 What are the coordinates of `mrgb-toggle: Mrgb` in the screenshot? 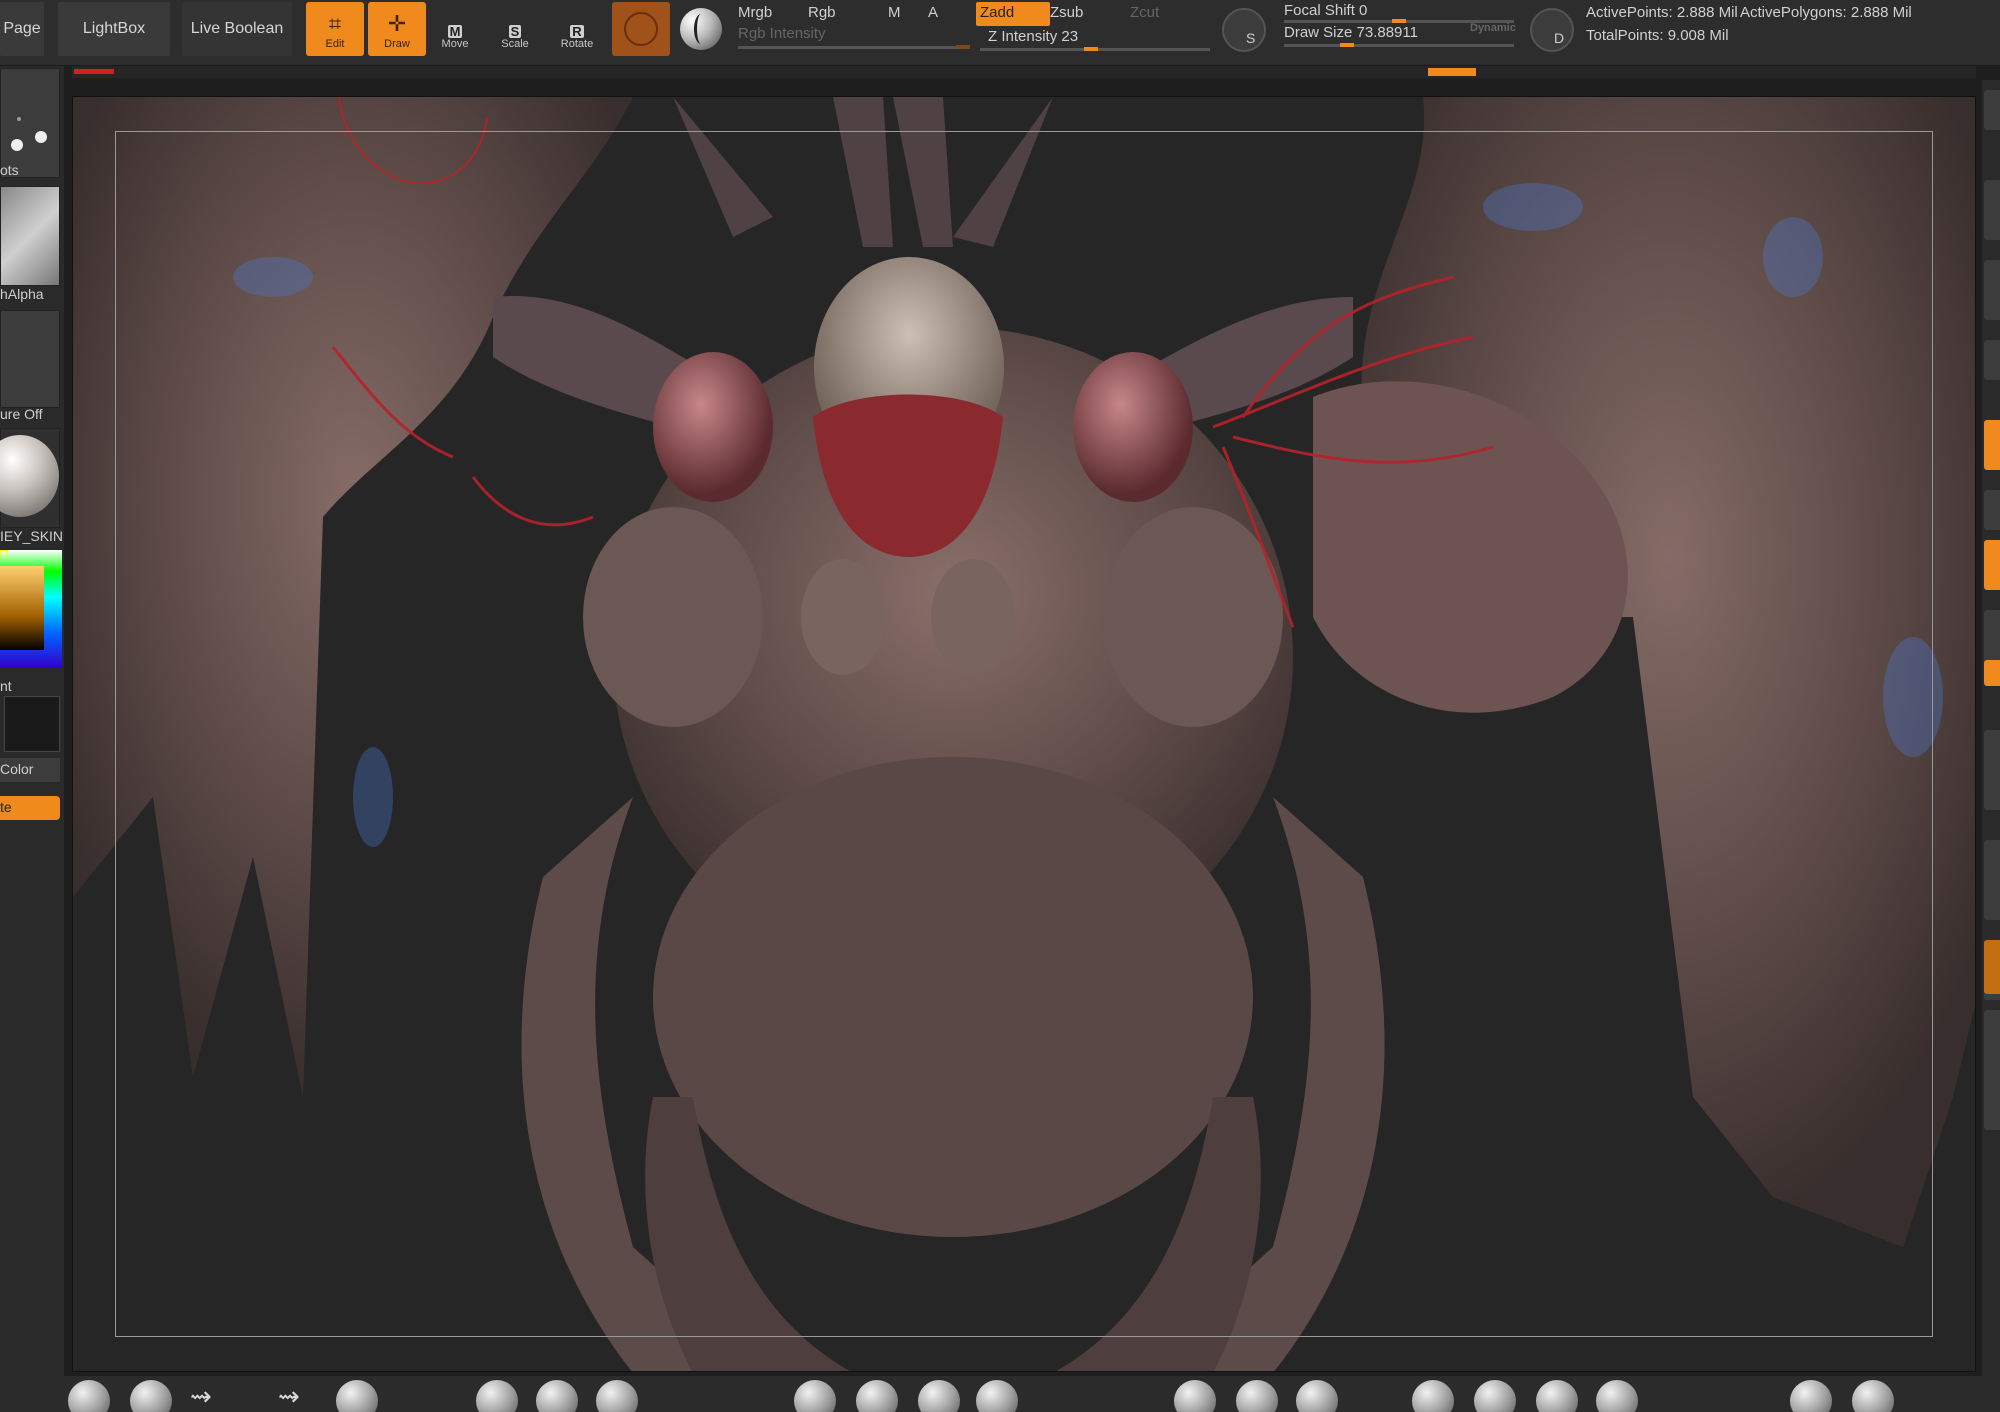 It's located at (755, 12).